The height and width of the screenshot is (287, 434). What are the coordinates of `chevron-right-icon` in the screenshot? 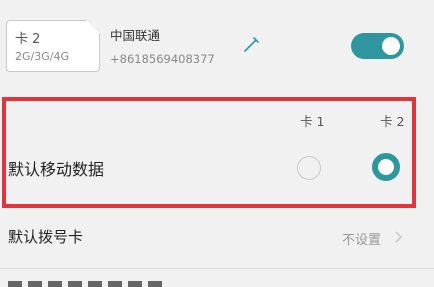 It's located at (398, 237).